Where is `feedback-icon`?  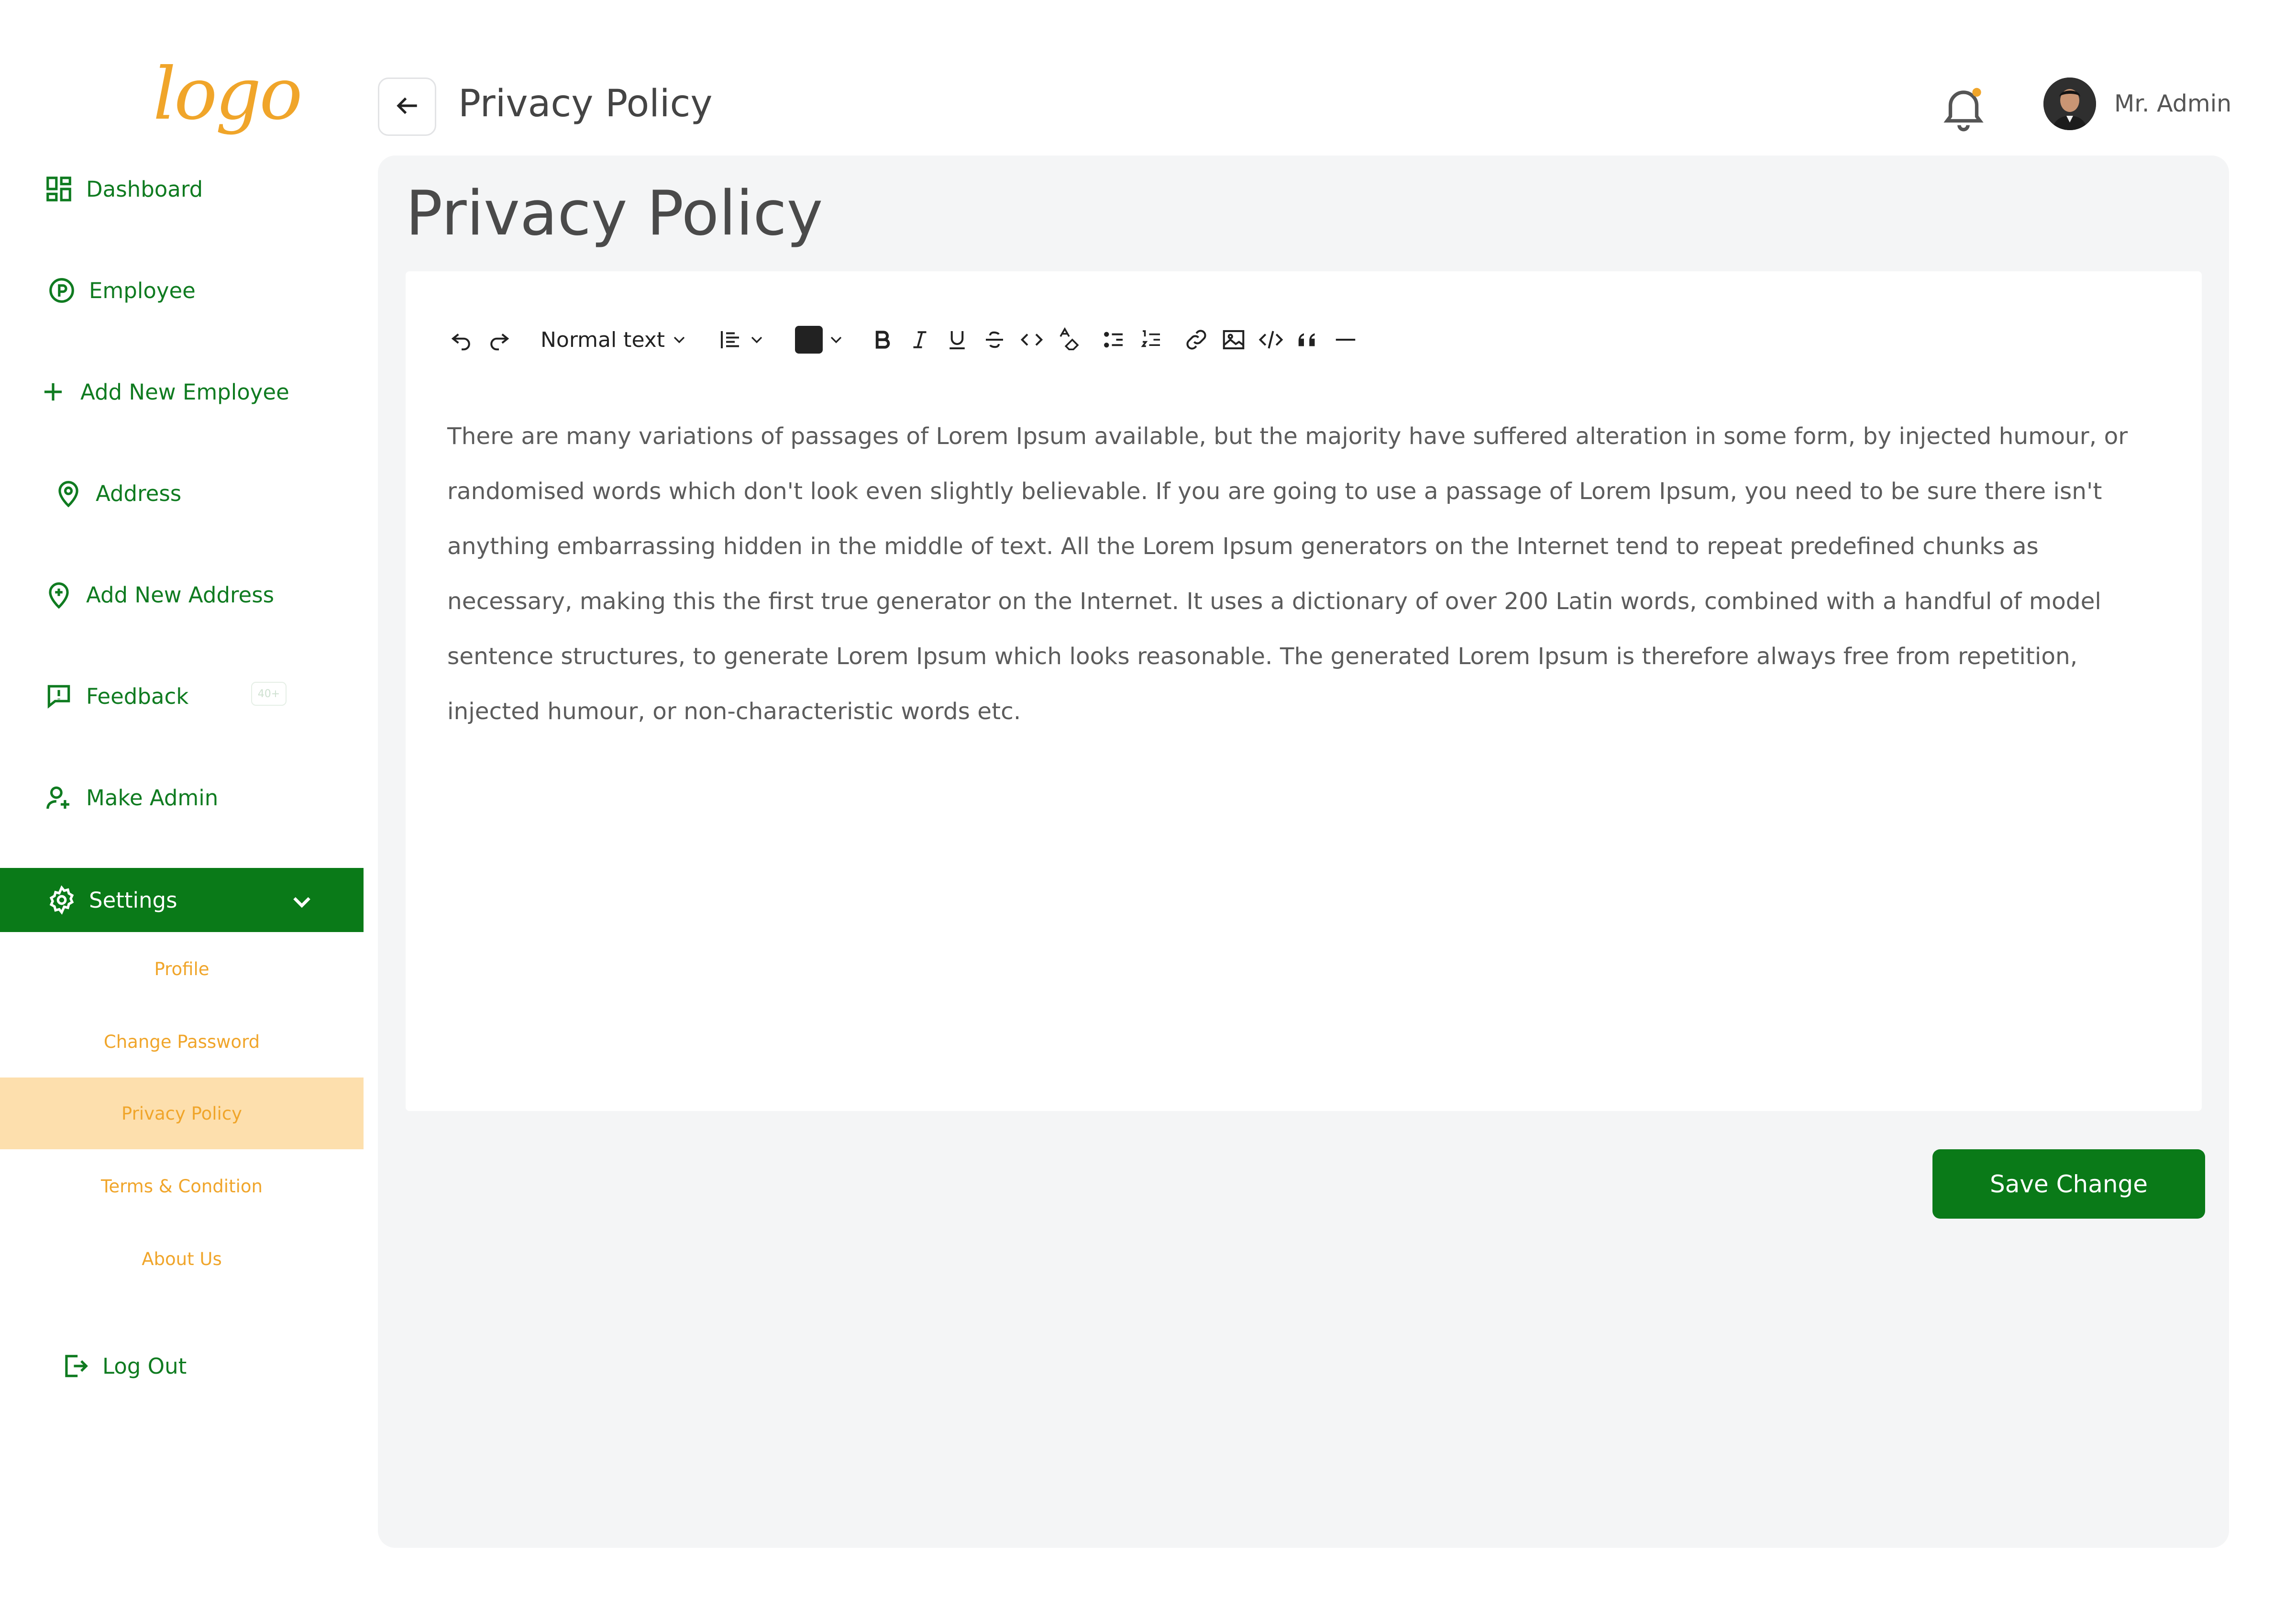 feedback-icon is located at coordinates (59, 696).